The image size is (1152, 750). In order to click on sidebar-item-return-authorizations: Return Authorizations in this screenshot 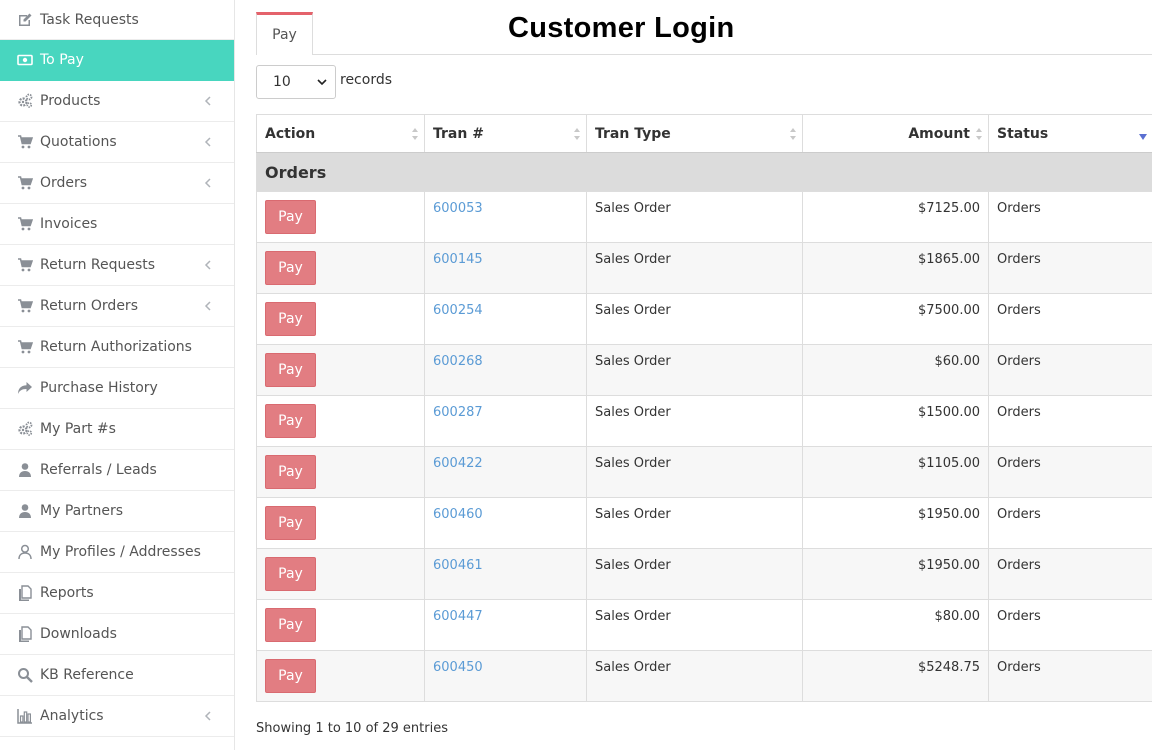, I will do `click(117, 347)`.